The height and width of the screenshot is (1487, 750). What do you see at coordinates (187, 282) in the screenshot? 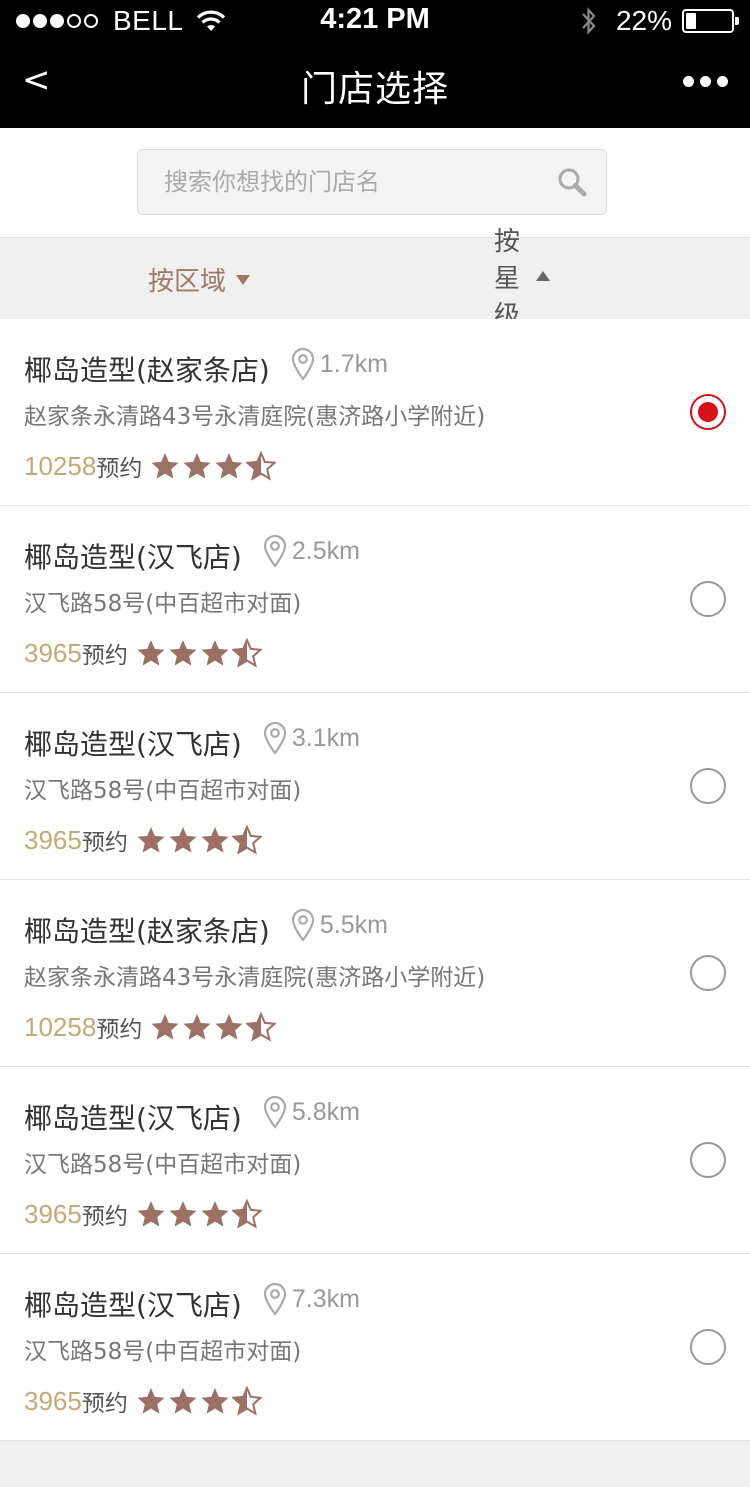
I see `filter-region-label: 按区域` at bounding box center [187, 282].